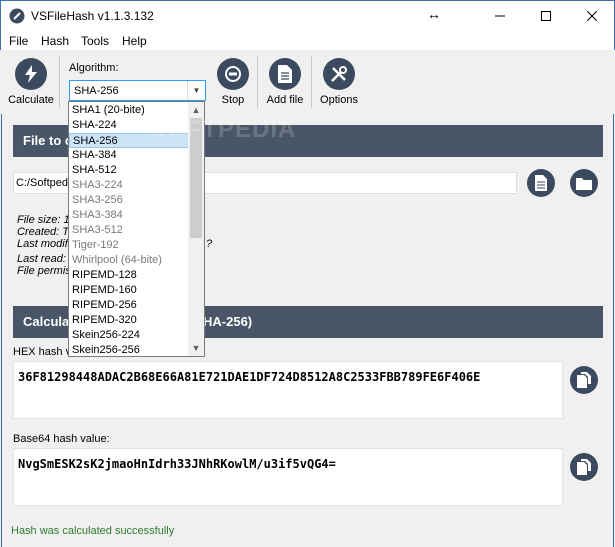 This screenshot has width=615, height=547. I want to click on stop-icon, so click(233, 74).